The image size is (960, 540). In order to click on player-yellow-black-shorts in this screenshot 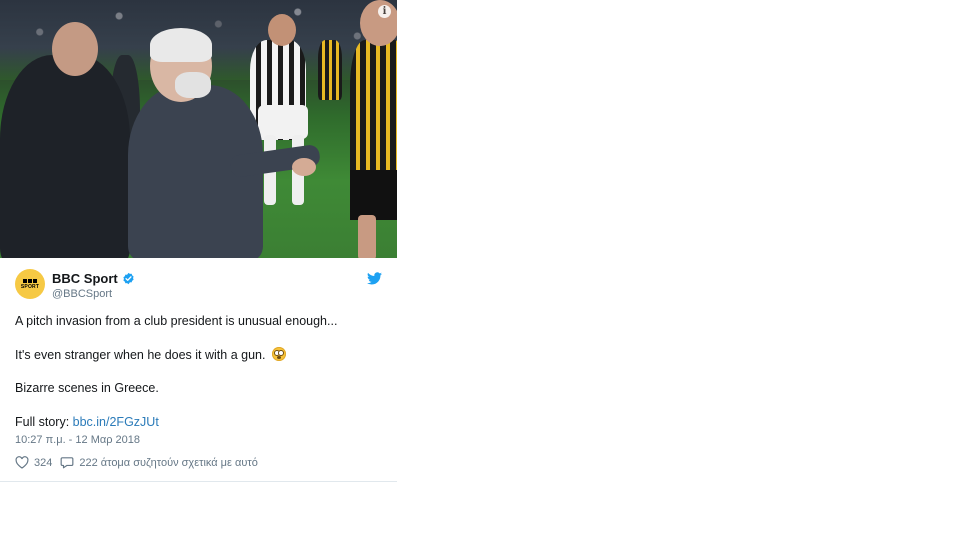, I will do `click(373, 195)`.